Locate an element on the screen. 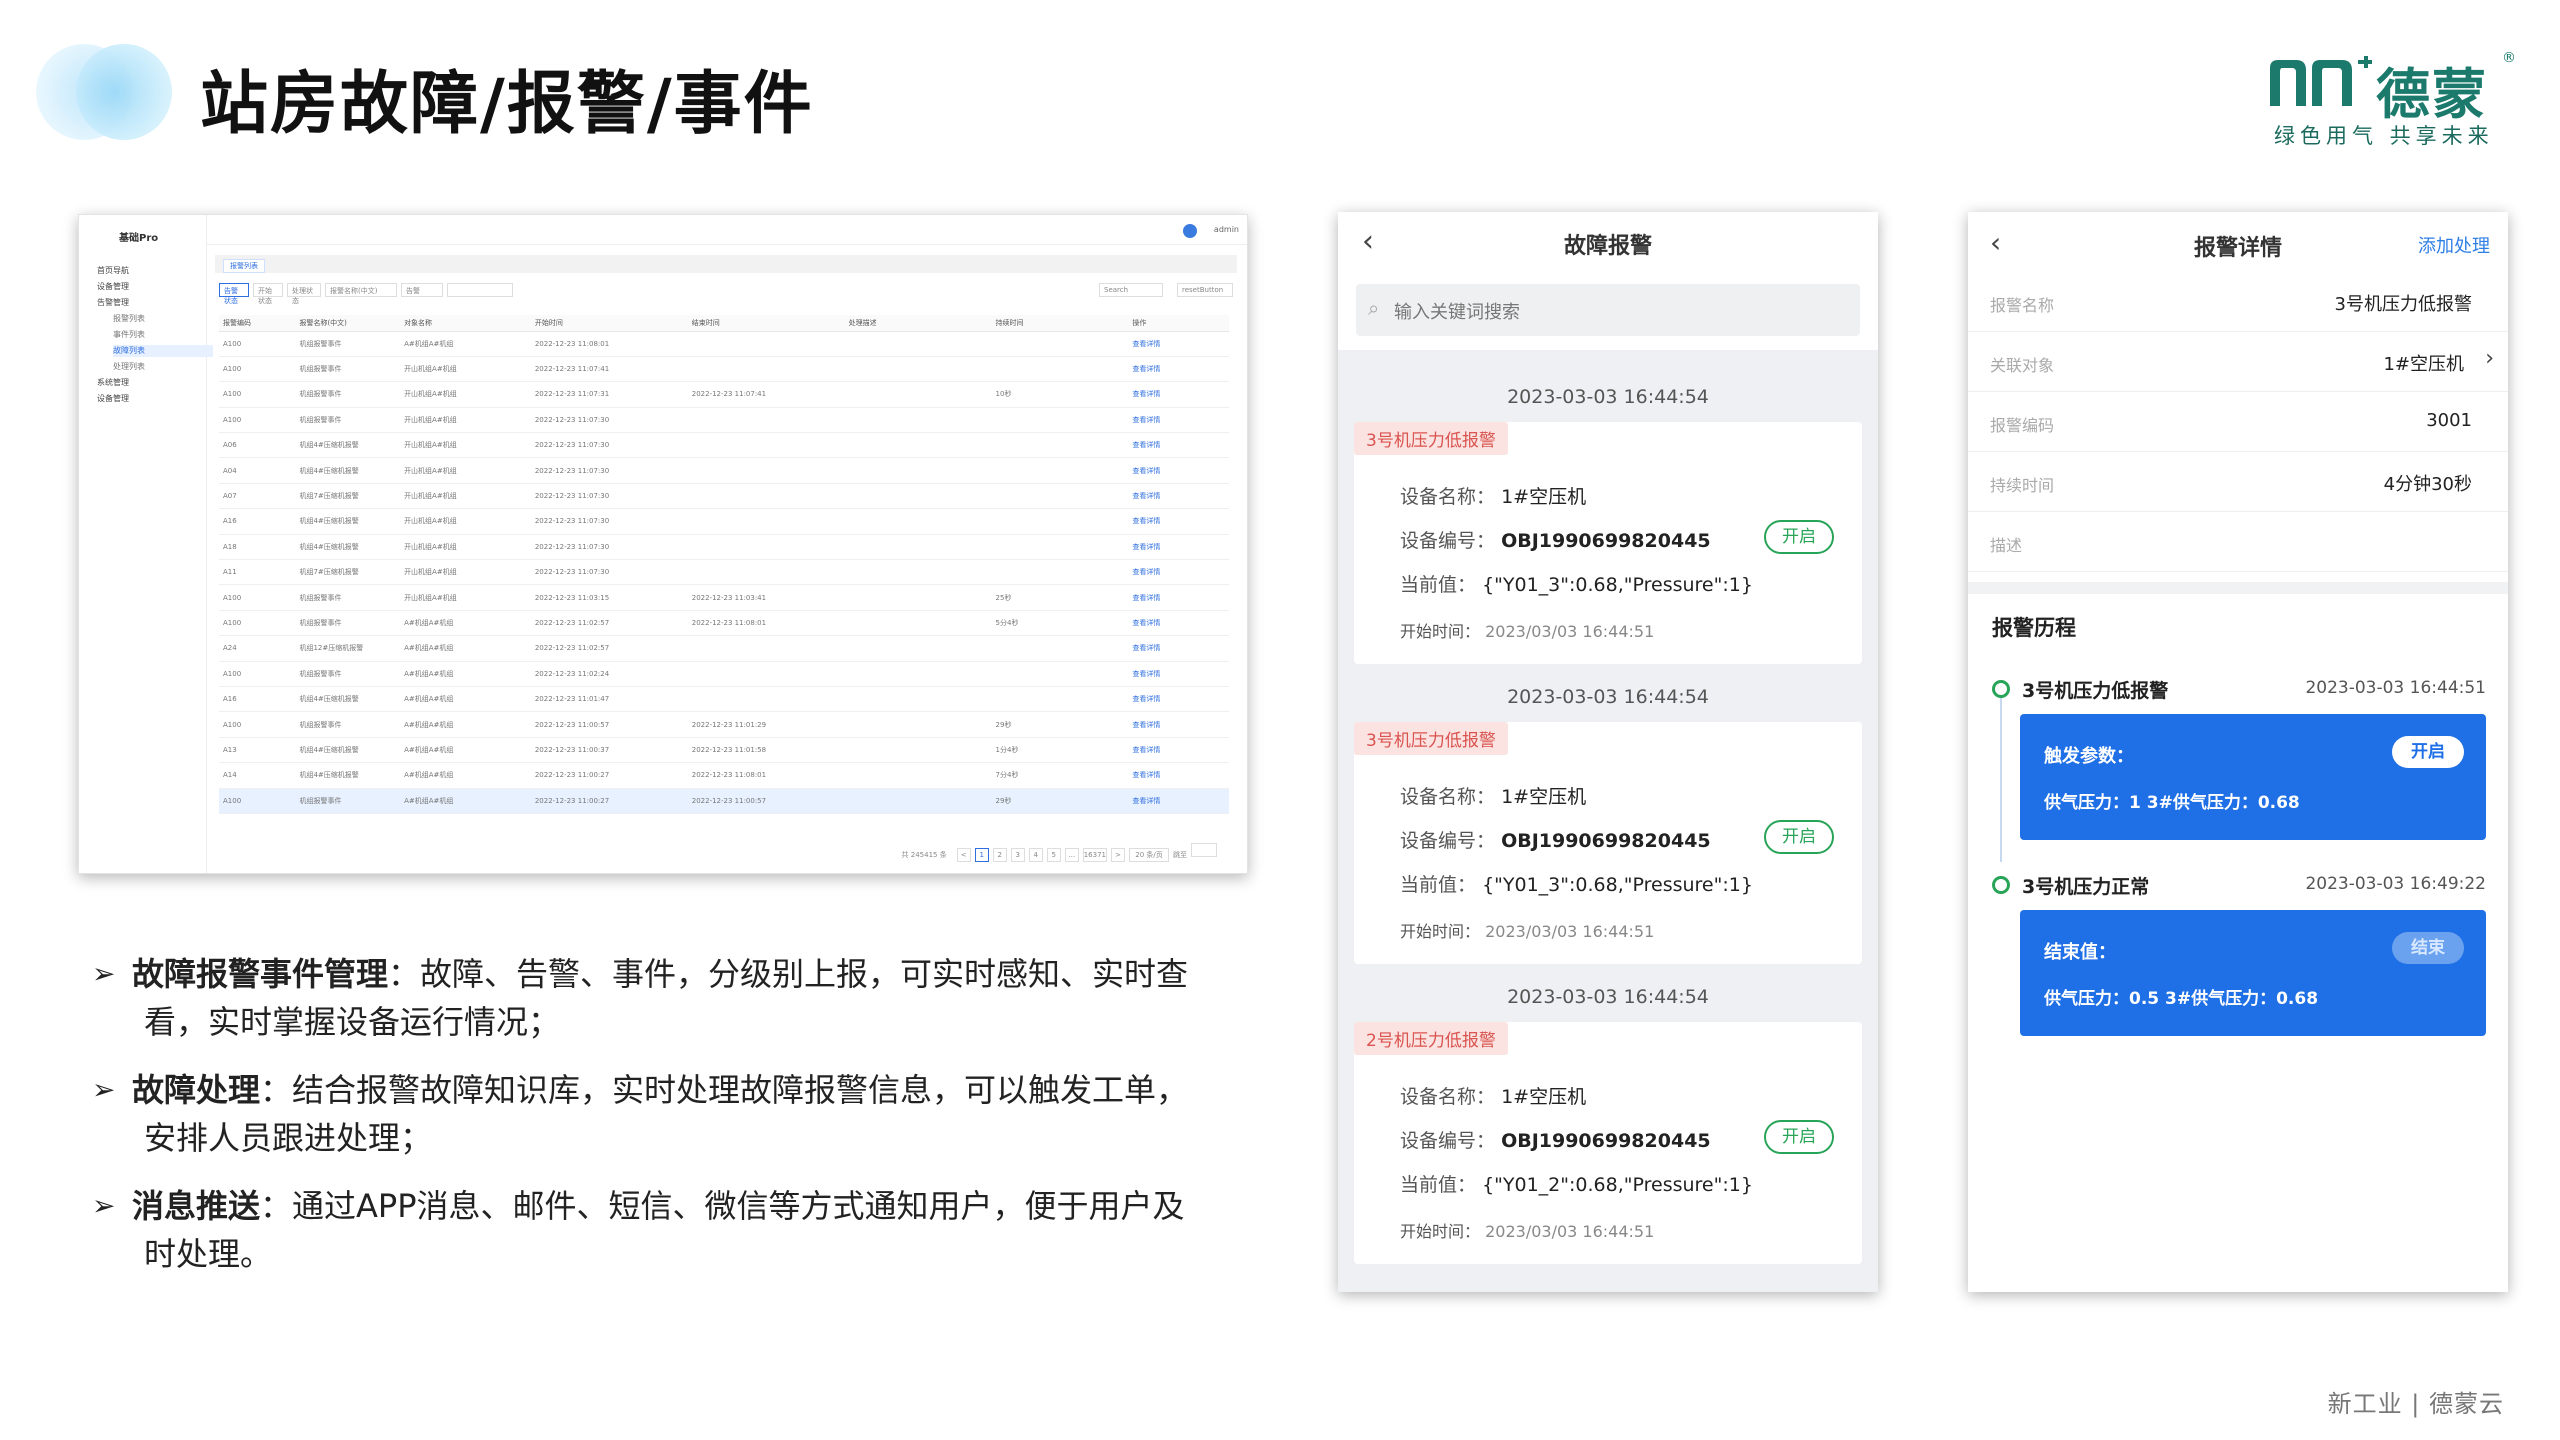 The width and height of the screenshot is (2560, 1440). page-button: 16371 is located at coordinates (1094, 855).